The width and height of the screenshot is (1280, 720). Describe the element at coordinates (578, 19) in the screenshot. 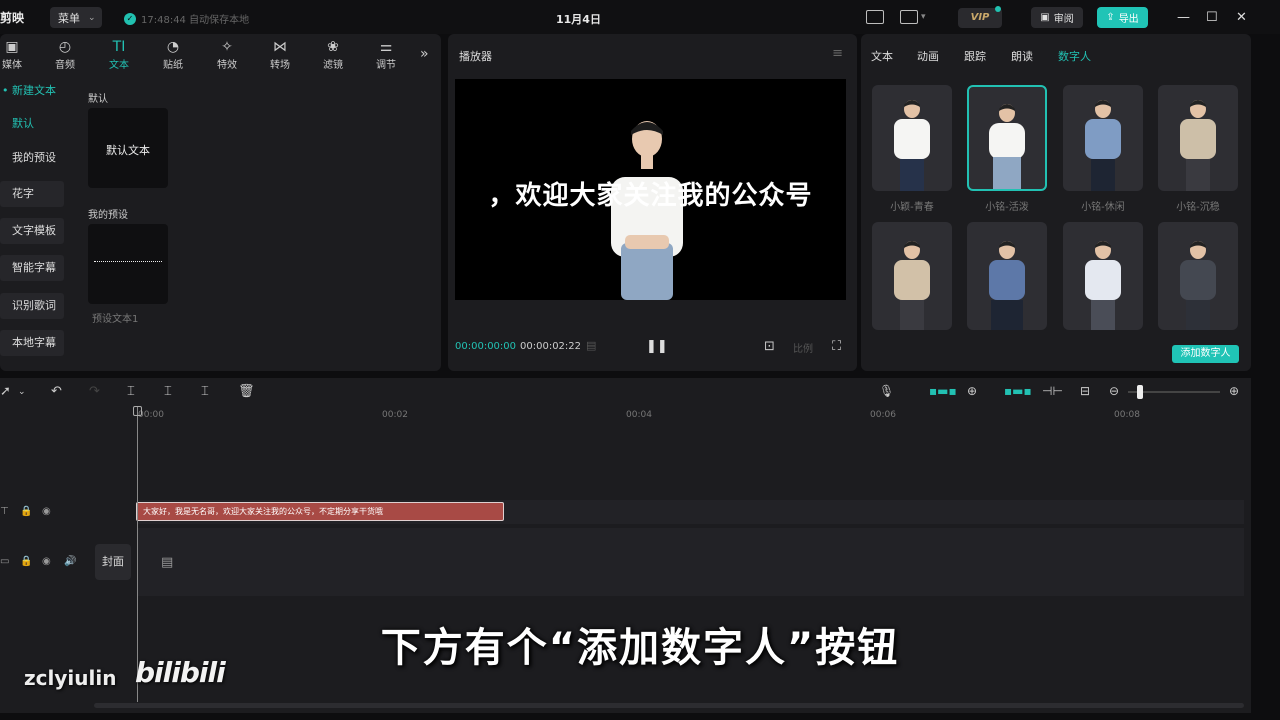

I see `document-title: 11月4日` at that location.